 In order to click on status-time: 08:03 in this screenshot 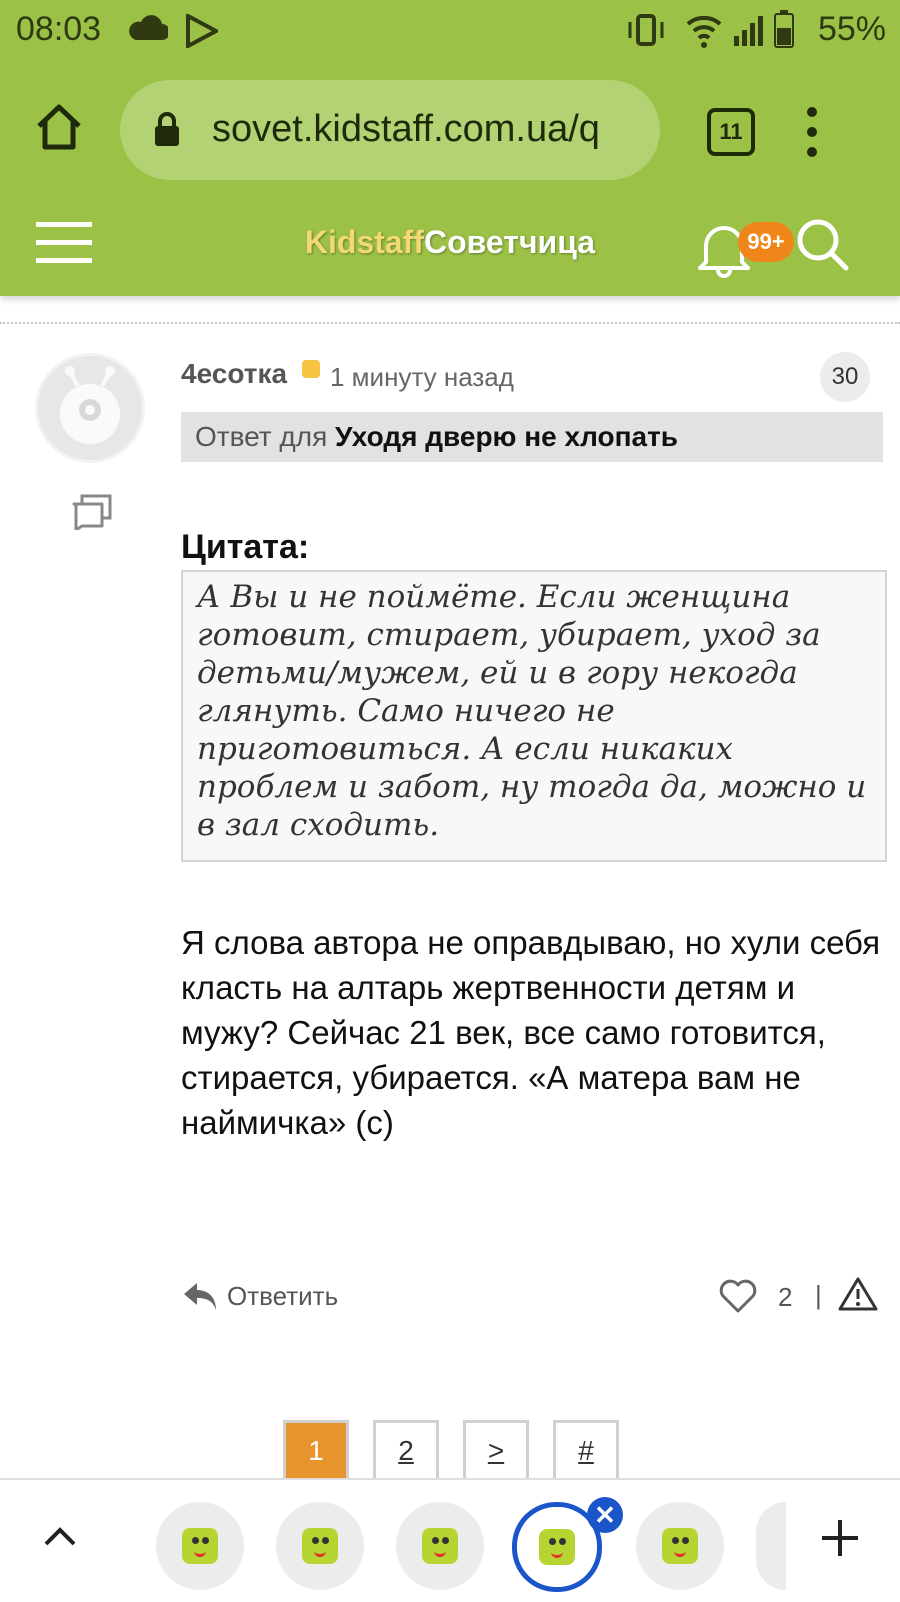, I will do `click(59, 29)`.